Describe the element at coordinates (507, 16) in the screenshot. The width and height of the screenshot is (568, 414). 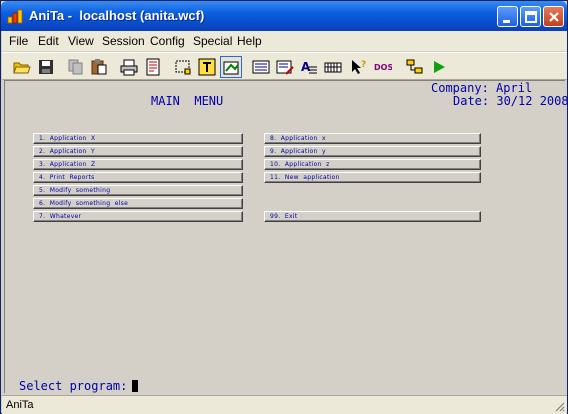
I see `minimize-button` at that location.